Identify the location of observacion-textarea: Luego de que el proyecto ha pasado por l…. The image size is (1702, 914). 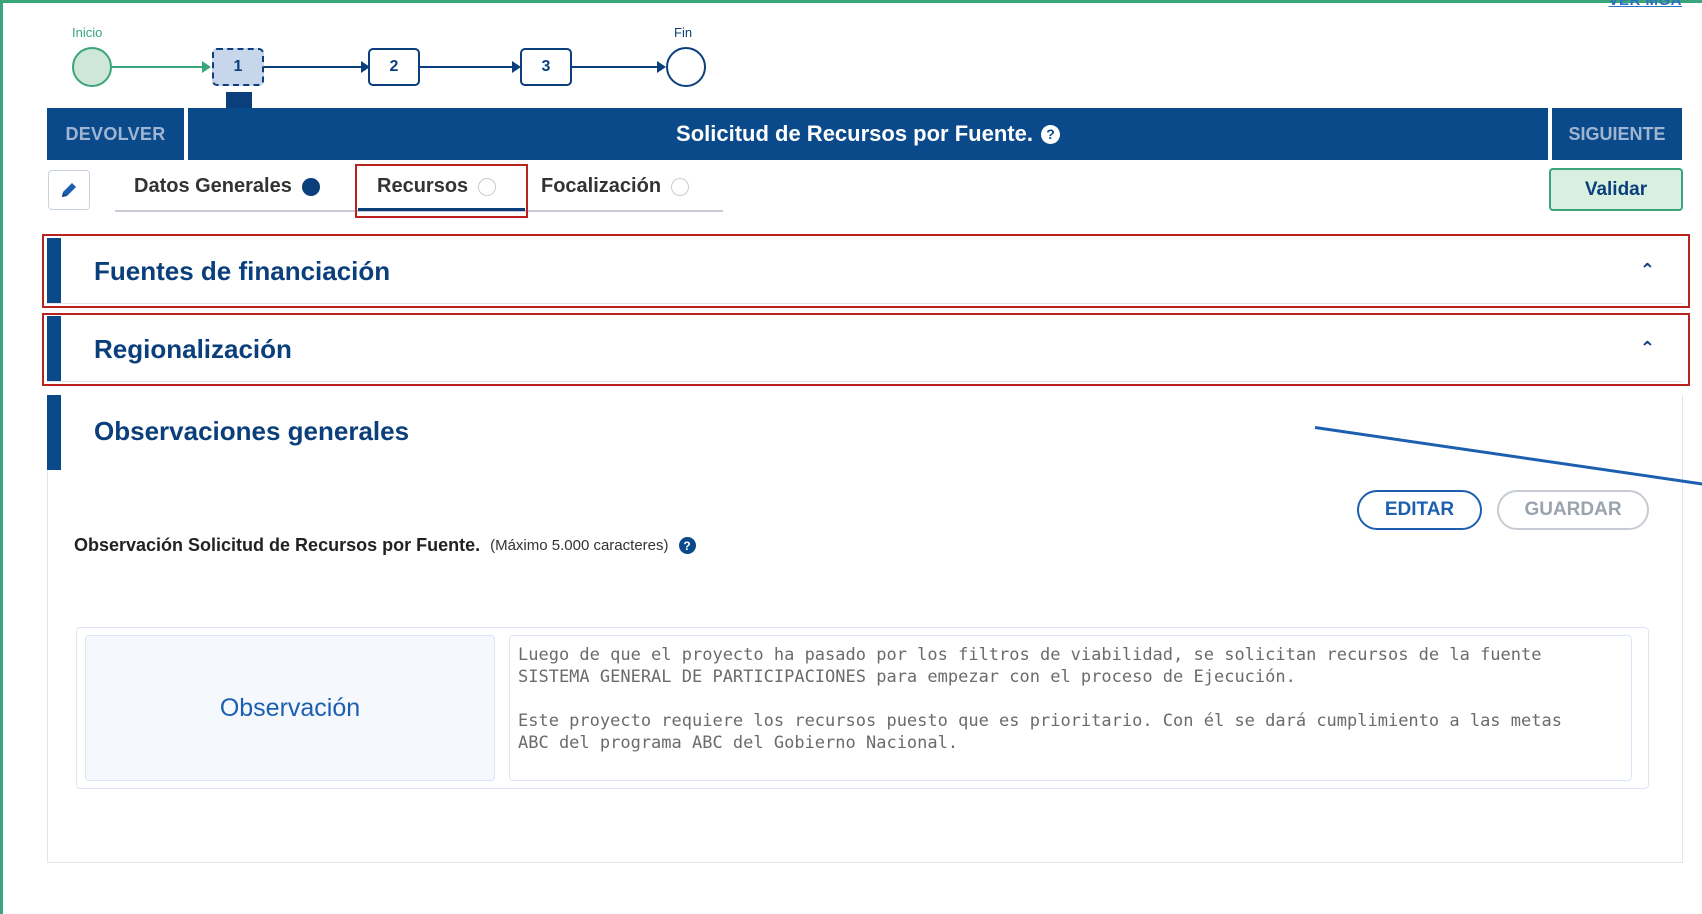
(1070, 708).